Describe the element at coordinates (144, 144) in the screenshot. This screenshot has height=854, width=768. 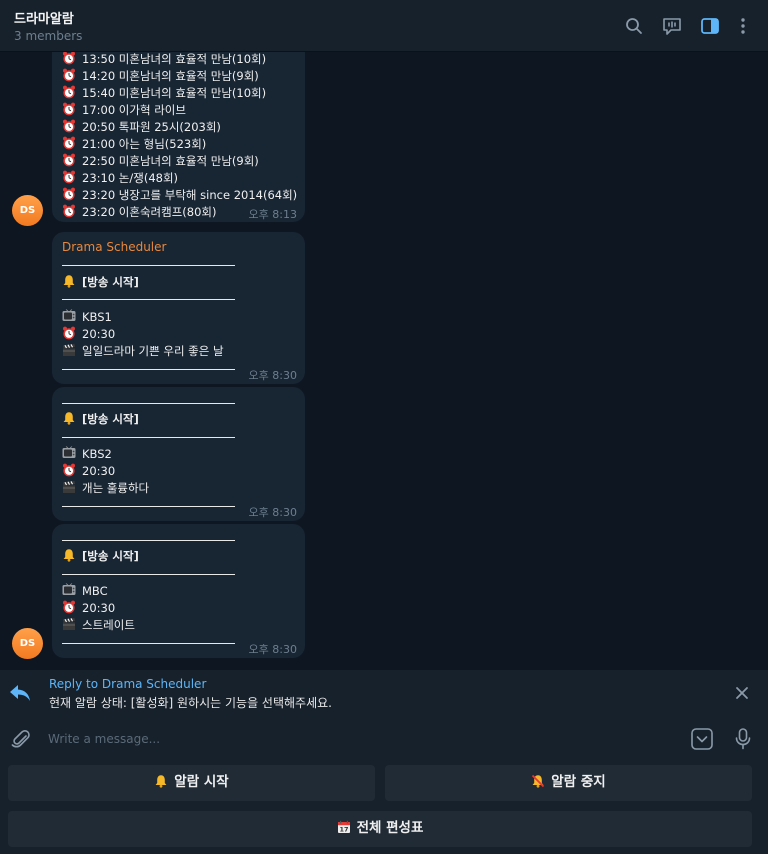
I see `schedule-line: 21:00 아는 형님(523회)` at that location.